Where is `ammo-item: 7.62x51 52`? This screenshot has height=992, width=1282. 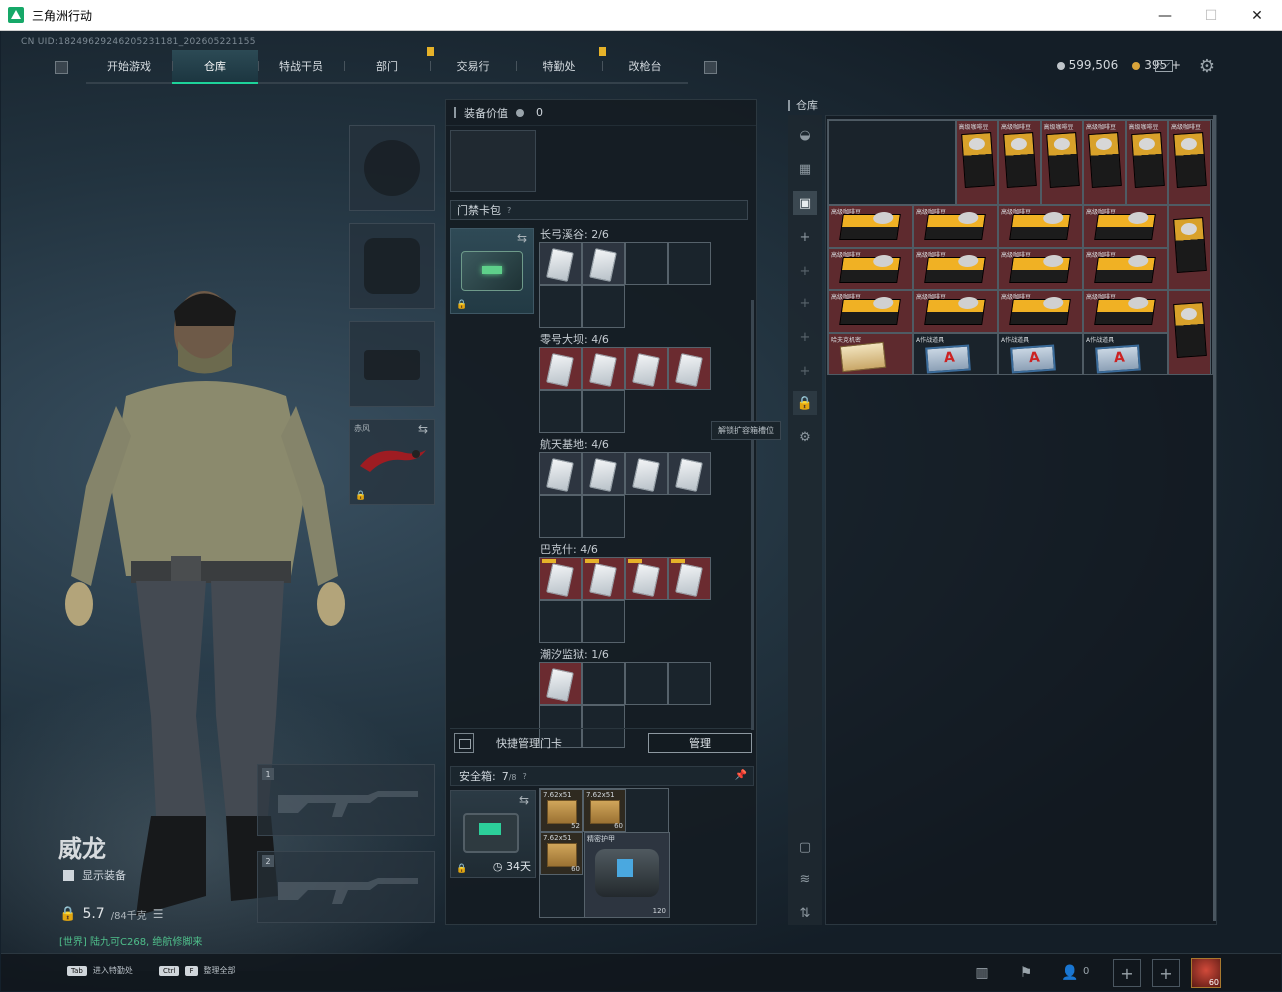
ammo-item: 7.62x51 52 is located at coordinates (561, 810).